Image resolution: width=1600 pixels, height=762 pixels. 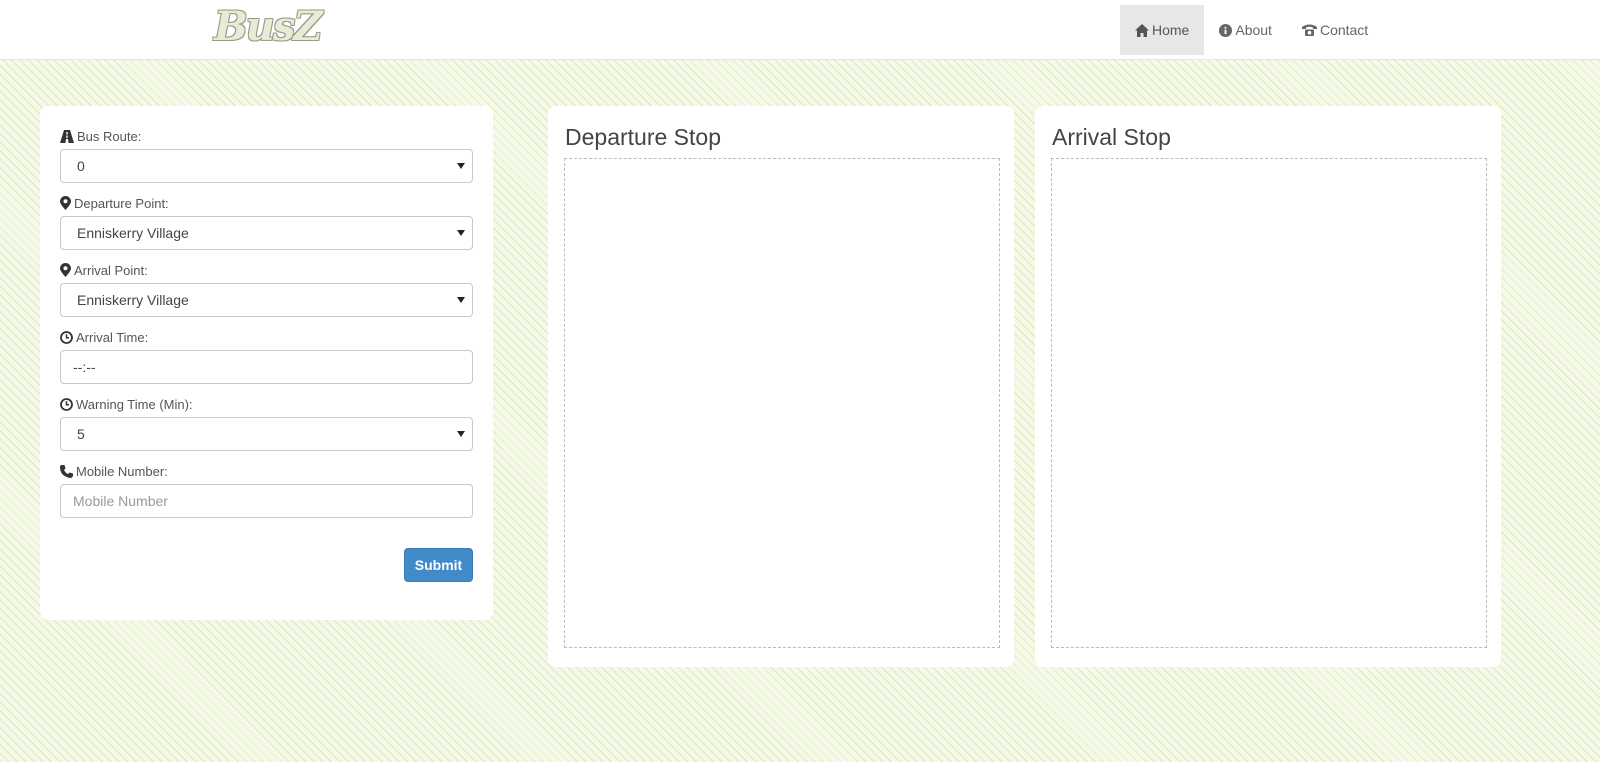 What do you see at coordinates (112, 337) in the screenshot?
I see `arrival-time-label-text: Arrival Time:` at bounding box center [112, 337].